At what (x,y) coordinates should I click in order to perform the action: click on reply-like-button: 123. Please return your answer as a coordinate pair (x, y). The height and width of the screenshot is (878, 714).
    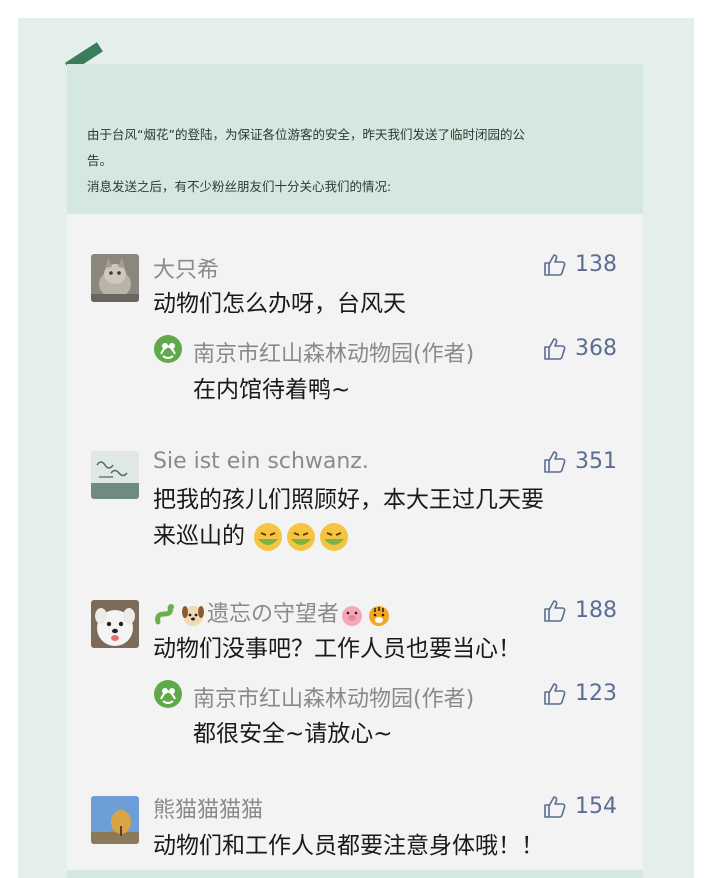
    Looking at the image, I should click on (580, 693).